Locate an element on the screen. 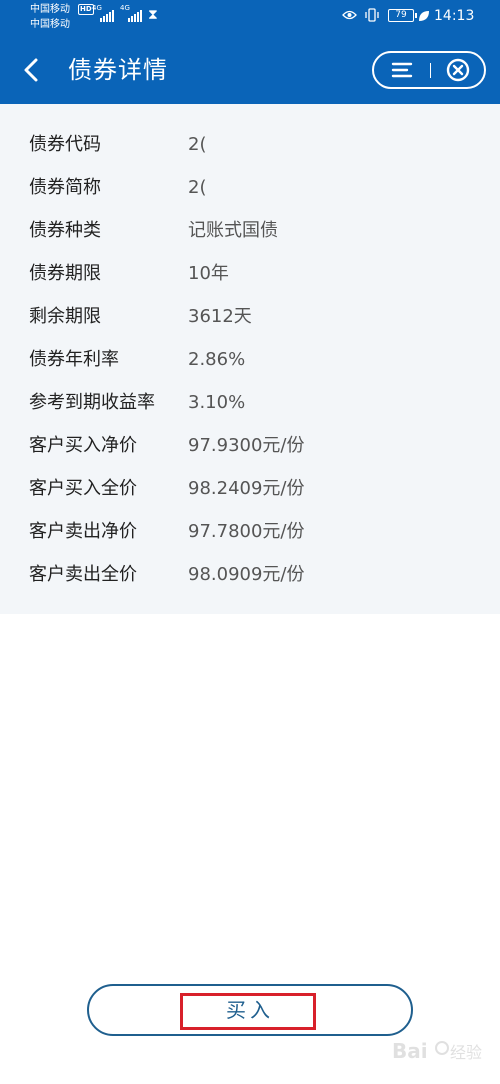 Image resolution: width=500 pixels, height=1084 pixels. detail-row: 债券期限 10年 is located at coordinates (250, 274).